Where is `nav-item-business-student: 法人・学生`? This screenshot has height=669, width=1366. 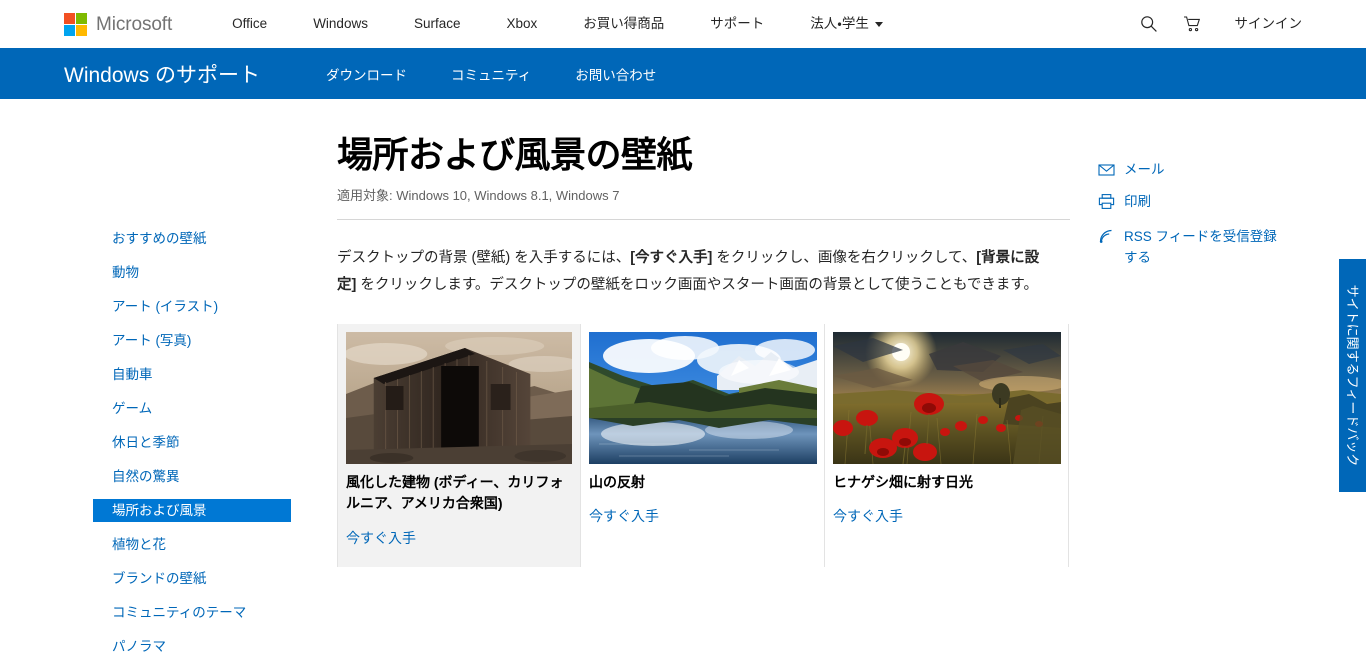
nav-item-business-student: 法人・学生 is located at coordinates (846, 24).